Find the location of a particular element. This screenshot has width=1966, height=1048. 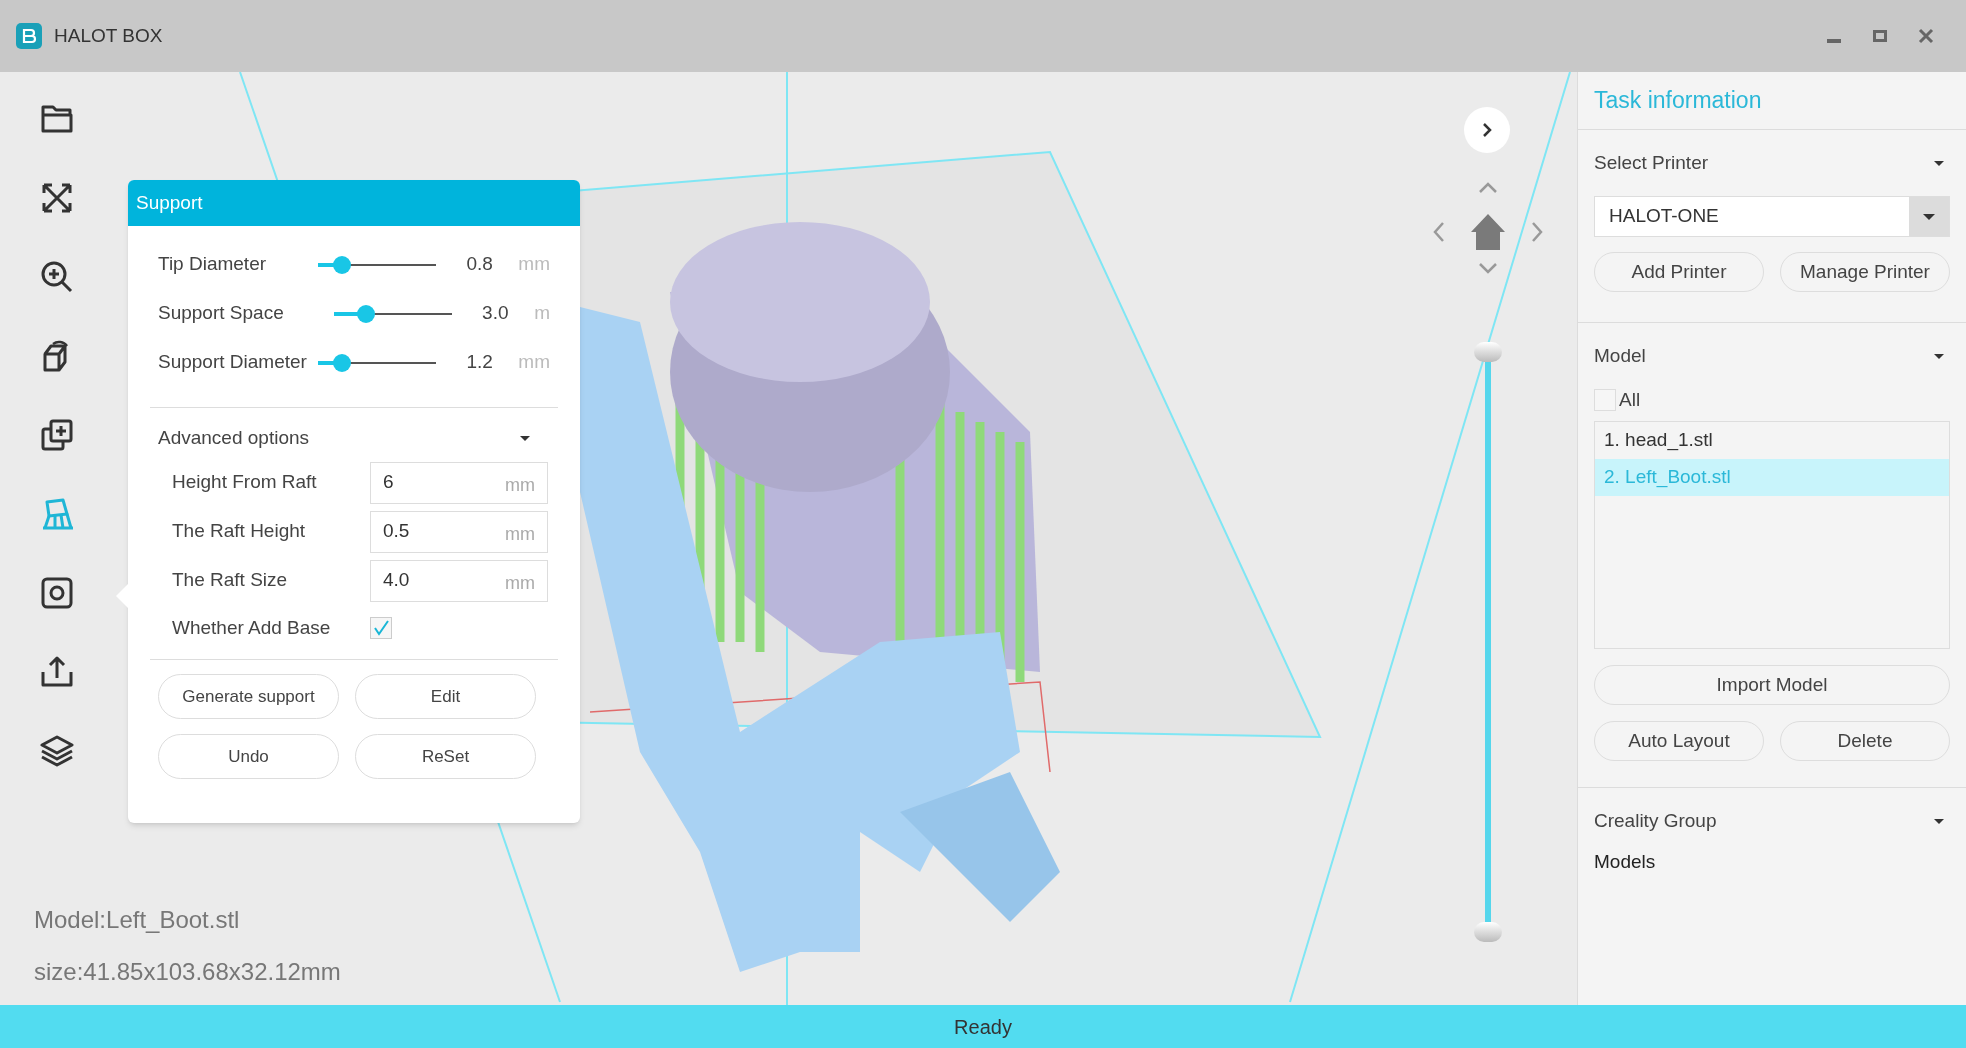

slider-value: 3.0 is located at coordinates (496, 313).